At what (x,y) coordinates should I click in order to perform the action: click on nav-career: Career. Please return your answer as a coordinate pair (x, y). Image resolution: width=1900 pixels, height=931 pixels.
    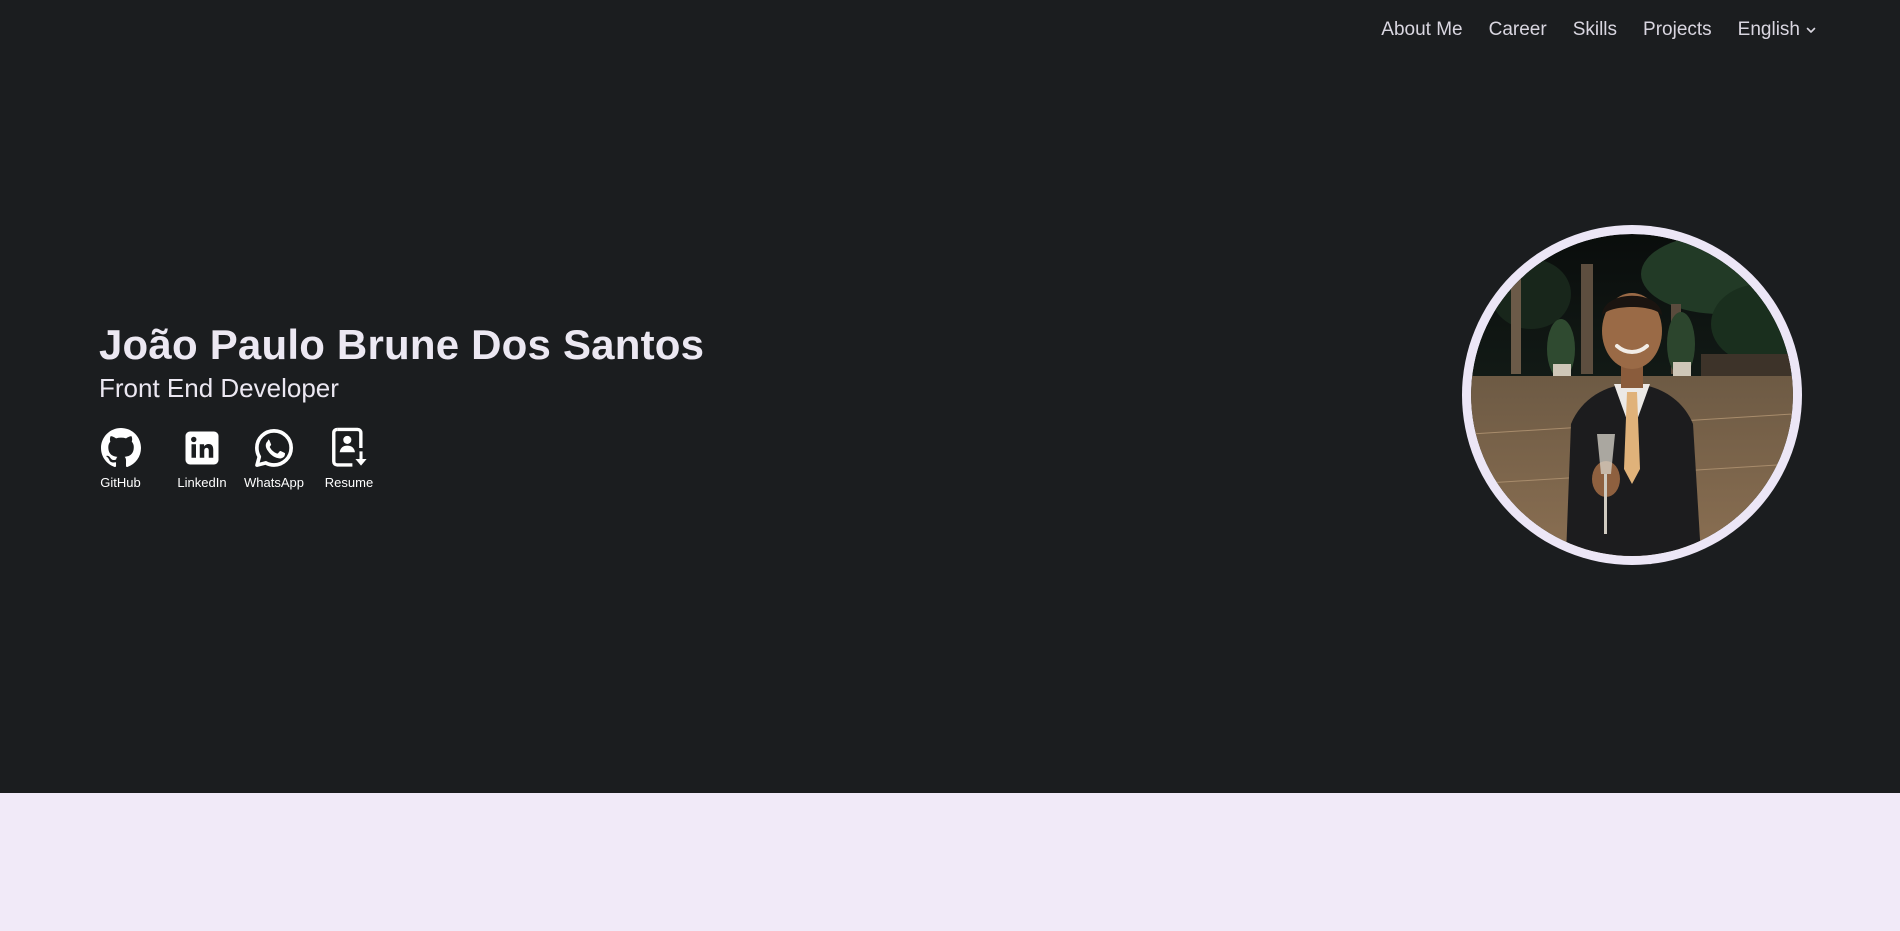
    Looking at the image, I should click on (1518, 30).